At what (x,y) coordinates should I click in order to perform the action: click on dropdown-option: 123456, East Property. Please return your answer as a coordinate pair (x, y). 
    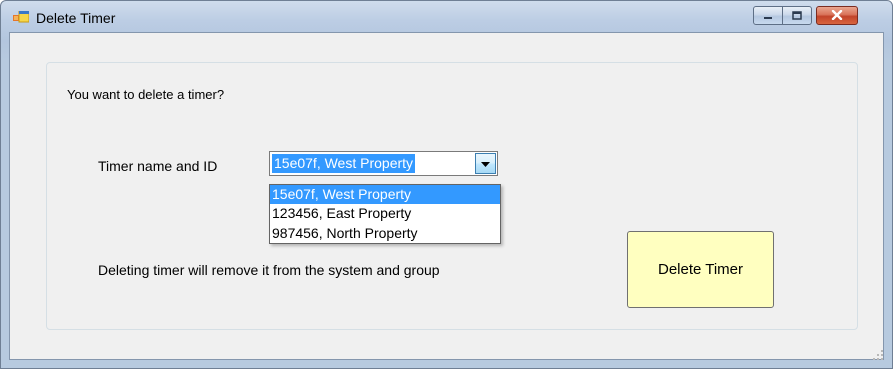
    Looking at the image, I should click on (385, 213).